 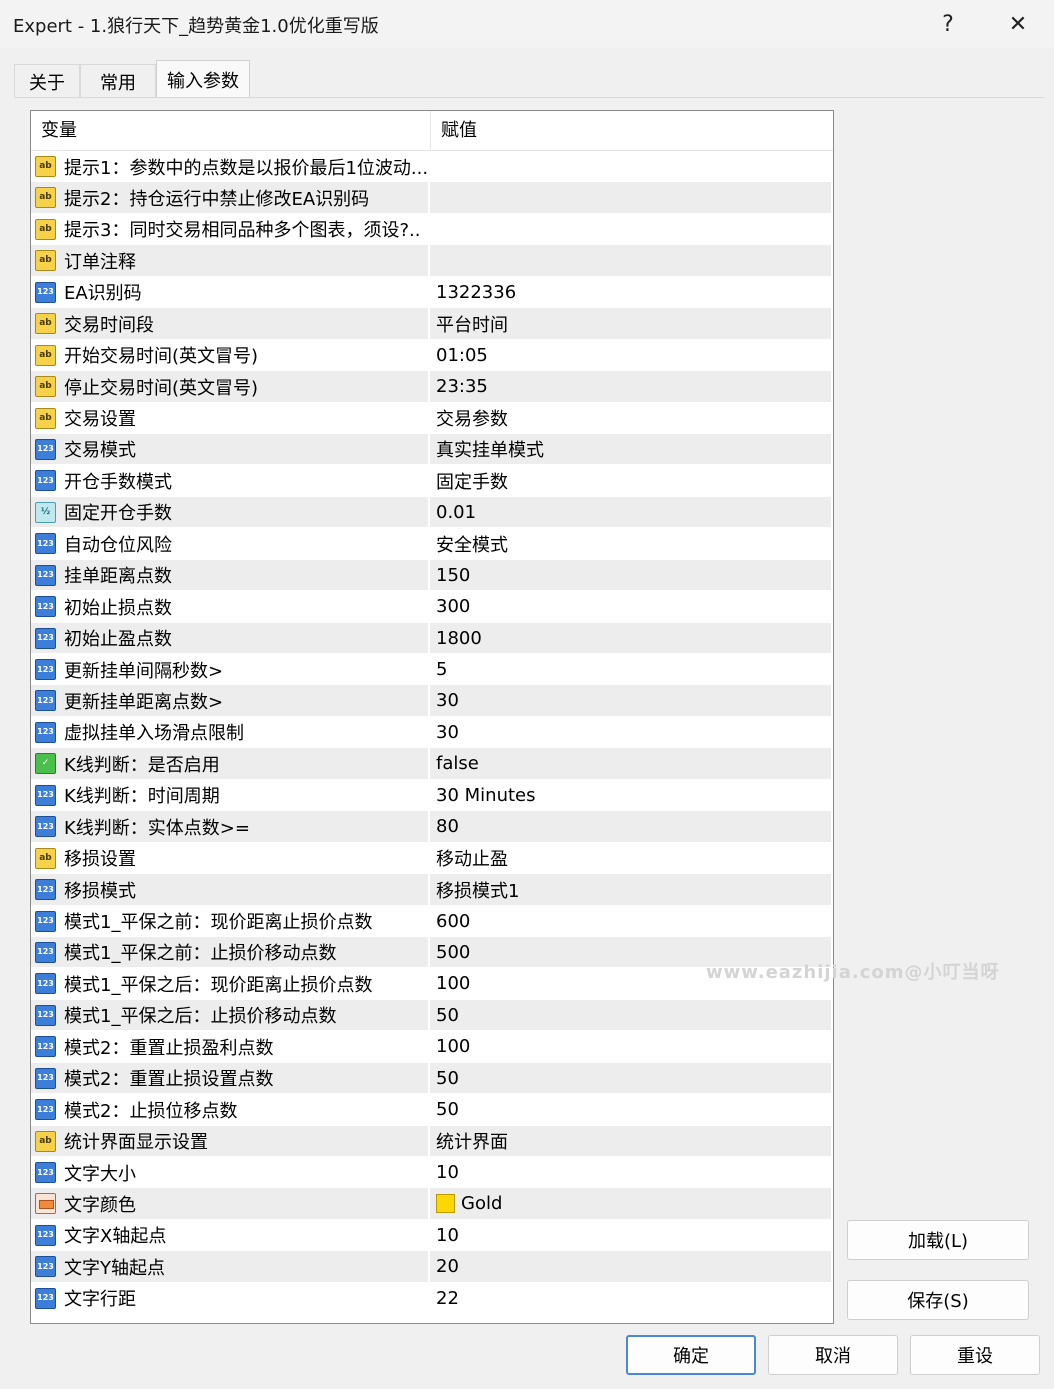 I want to click on variable-cell: 123 模式2：重置止损盈利点数, so click(x=230, y=1047).